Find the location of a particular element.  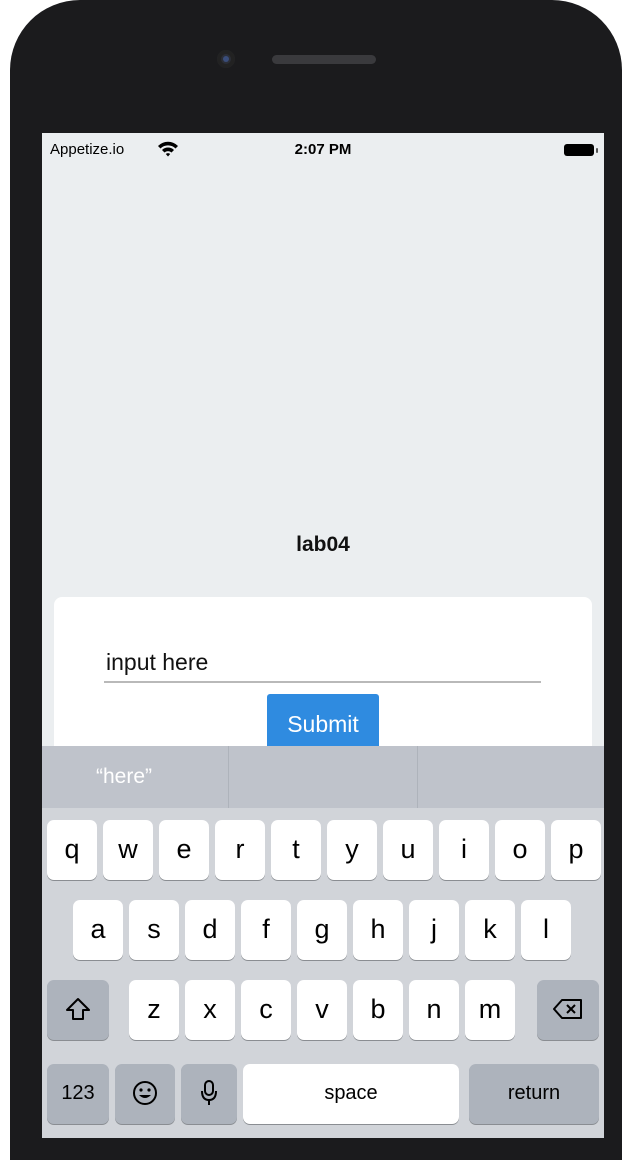

space-key: space is located at coordinates (351, 1094).